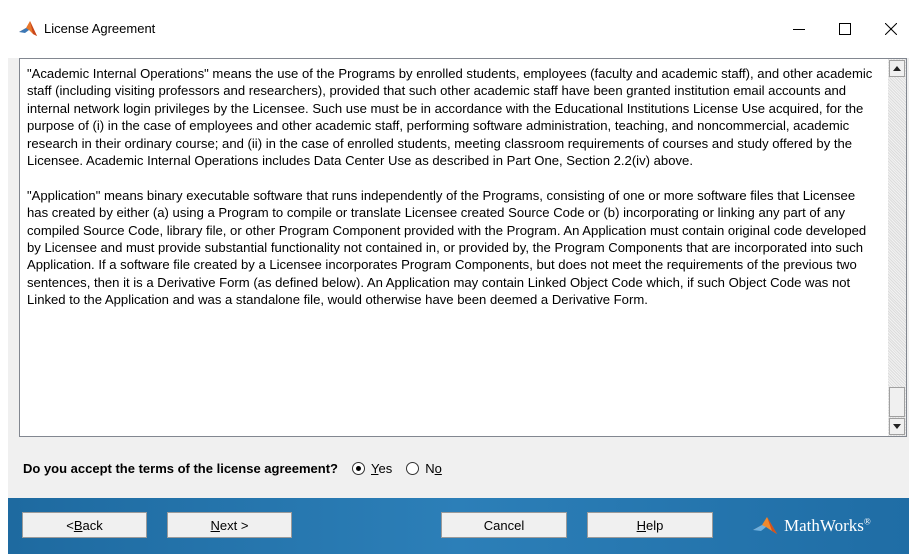 The height and width of the screenshot is (554, 909). What do you see at coordinates (765, 525) in the screenshot?
I see `mathworks-logo-icon` at bounding box center [765, 525].